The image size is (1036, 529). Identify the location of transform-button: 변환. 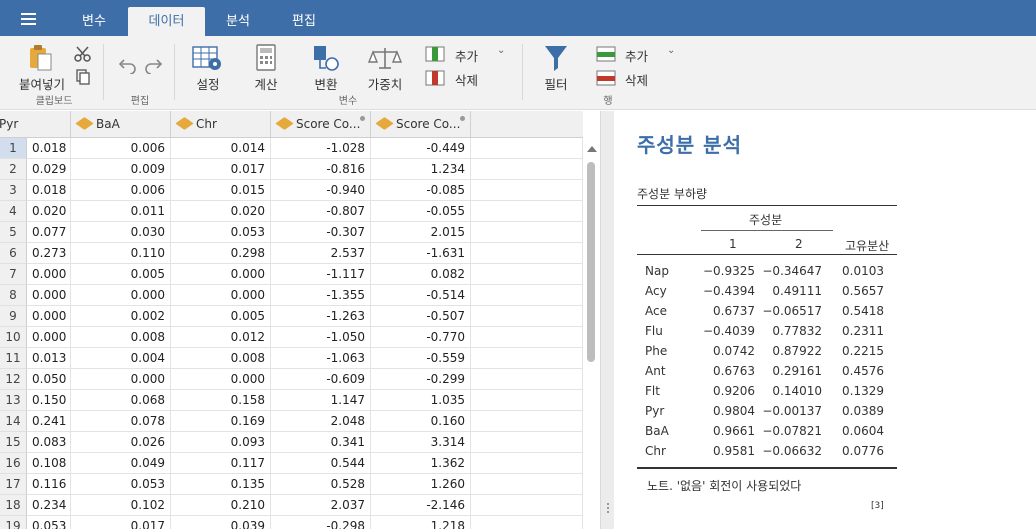
(326, 67).